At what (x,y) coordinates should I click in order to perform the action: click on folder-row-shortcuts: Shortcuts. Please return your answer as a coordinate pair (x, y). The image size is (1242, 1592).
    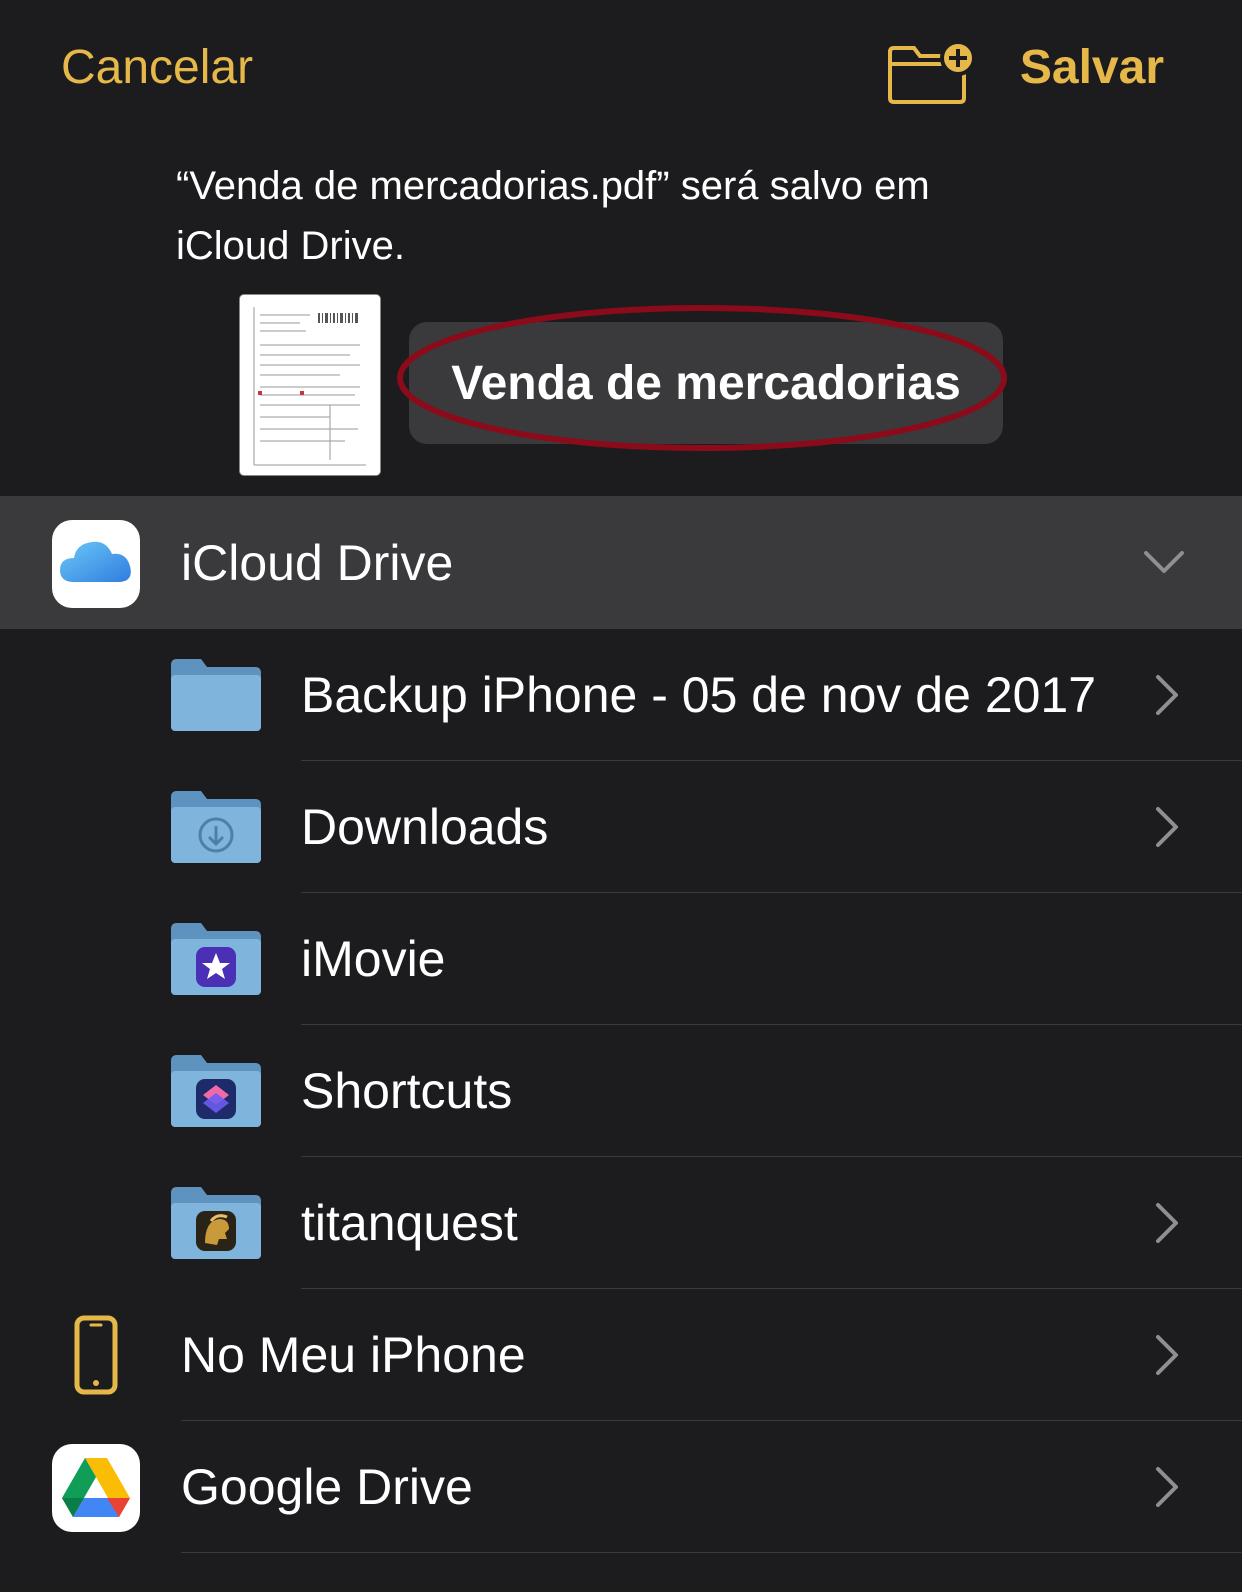
    Looking at the image, I should click on (621, 1091).